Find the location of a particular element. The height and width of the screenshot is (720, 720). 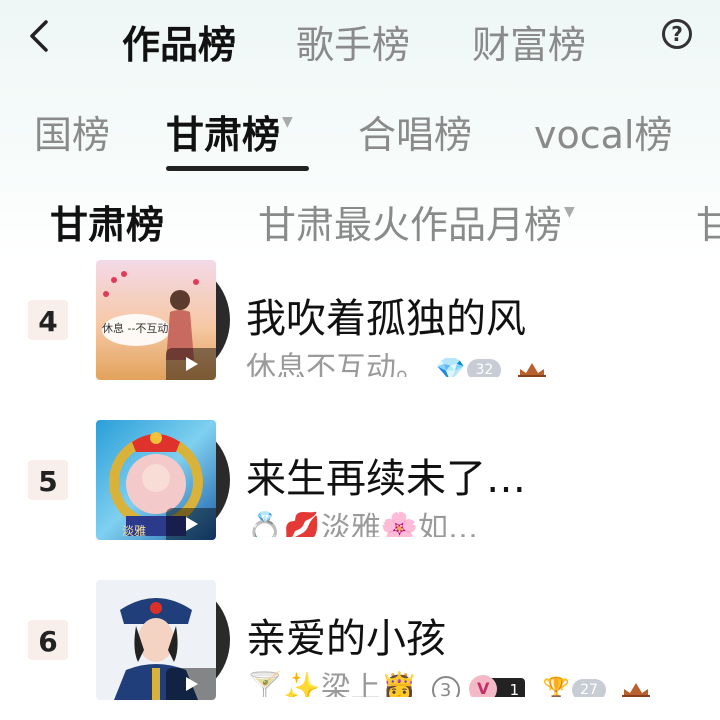

rank-badge: 6 is located at coordinates (48, 640).